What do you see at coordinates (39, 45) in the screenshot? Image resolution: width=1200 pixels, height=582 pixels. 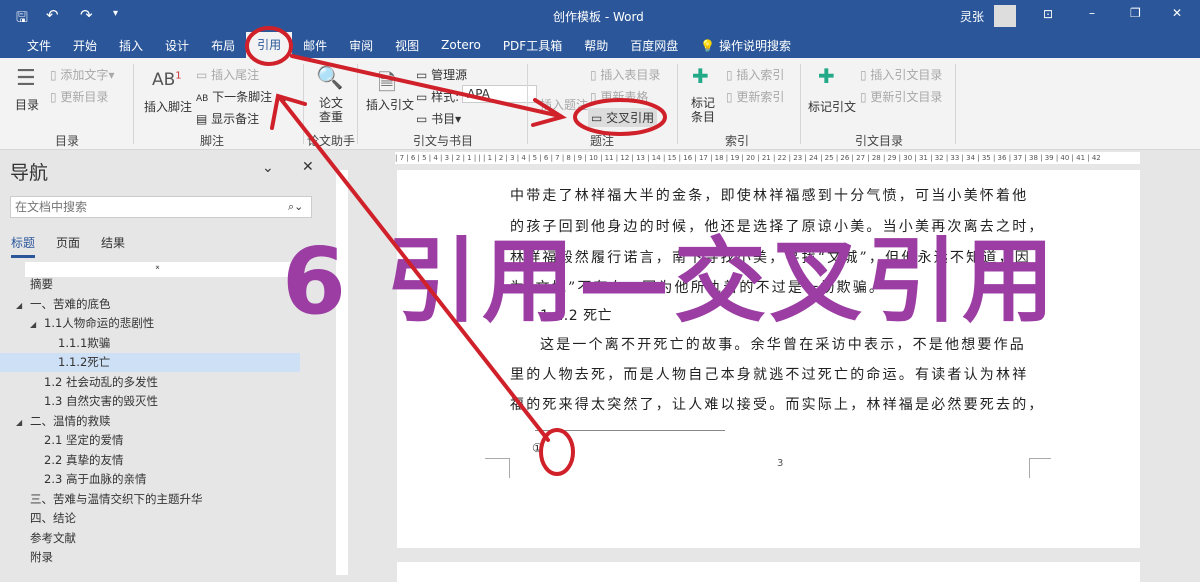 I see `tab-file: 文件` at bounding box center [39, 45].